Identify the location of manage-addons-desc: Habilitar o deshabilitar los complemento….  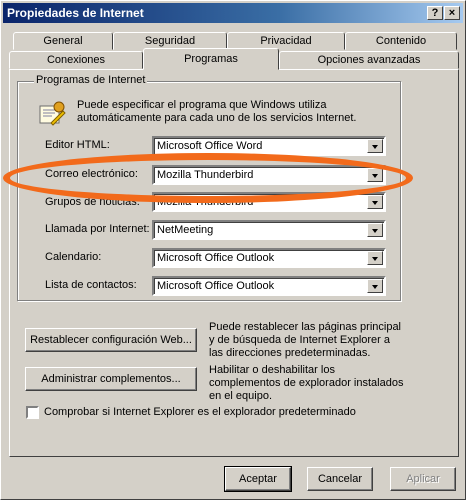
(306, 383).